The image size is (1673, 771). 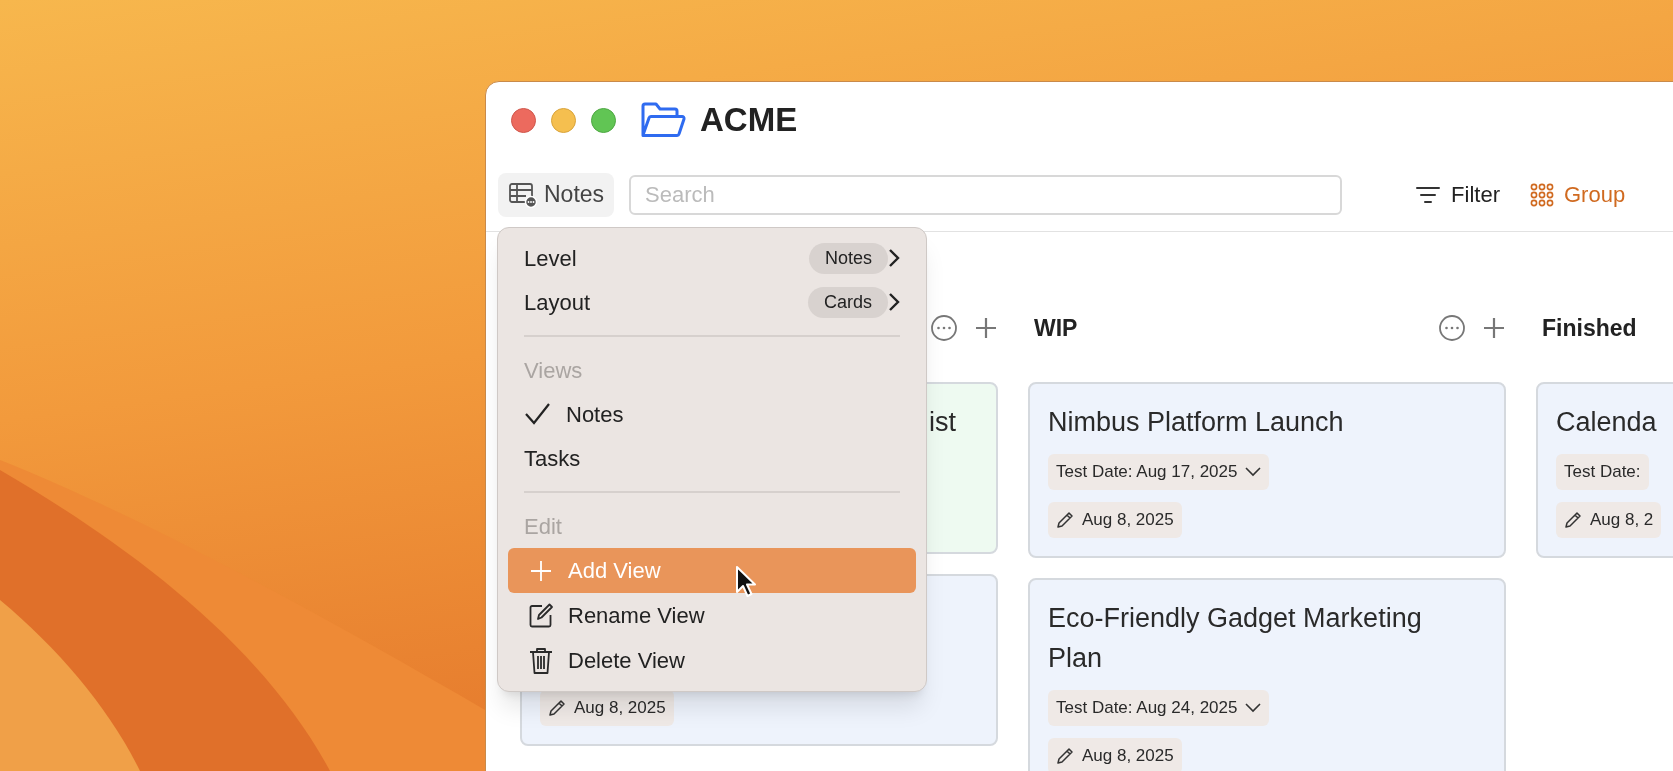 I want to click on search-field: Search, so click(x=986, y=194).